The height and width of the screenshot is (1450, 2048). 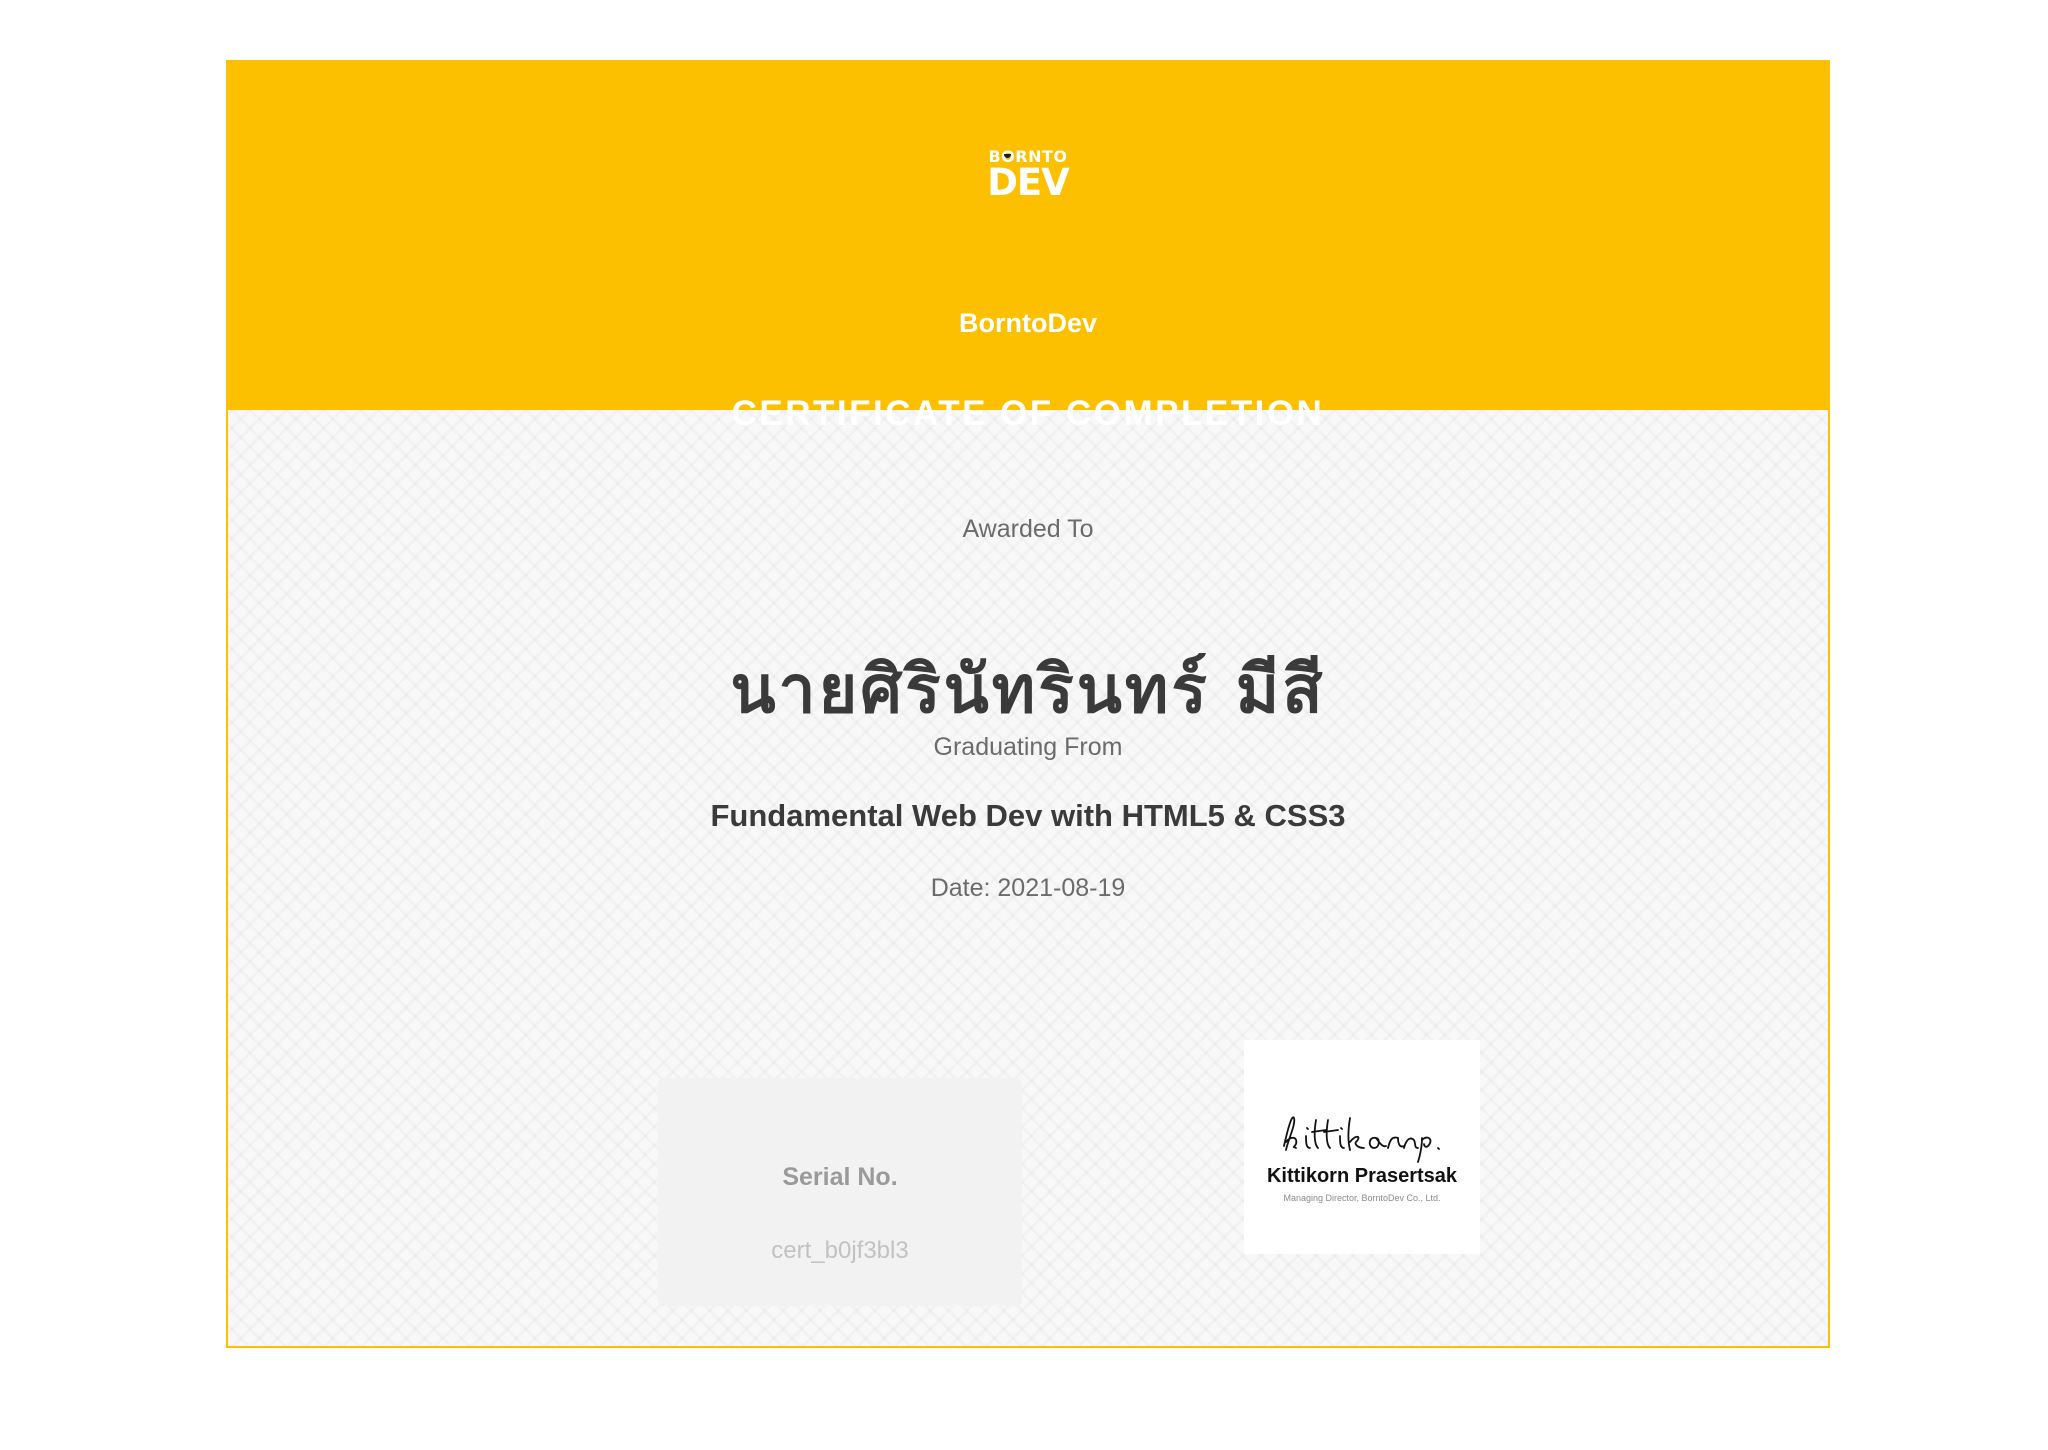 I want to click on serial-number-box: Serial No. cert_b0jf3bl3, so click(x=840, y=1192).